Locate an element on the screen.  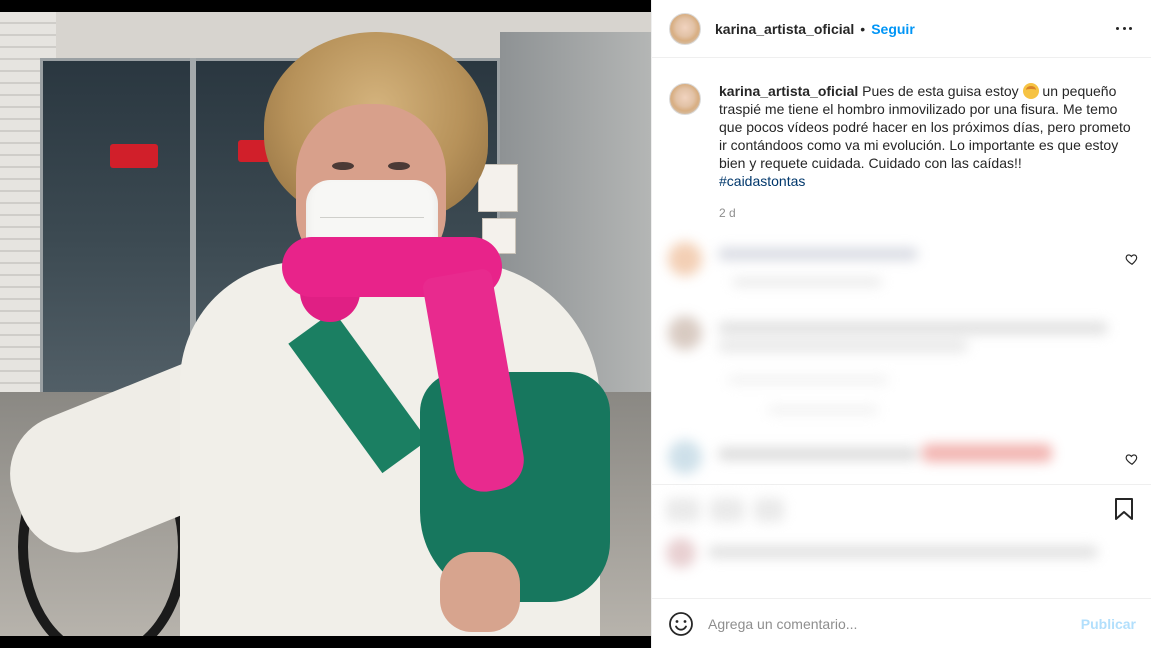
bookmark-icon is located at coordinates (1124, 509).